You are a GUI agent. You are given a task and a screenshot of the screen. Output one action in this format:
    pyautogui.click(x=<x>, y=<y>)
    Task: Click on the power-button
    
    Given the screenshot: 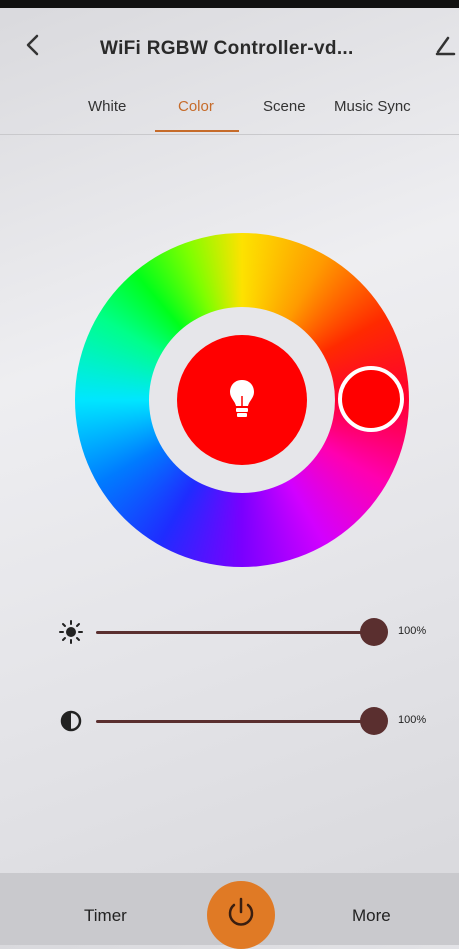 What is the action you would take?
    pyautogui.click(x=241, y=915)
    